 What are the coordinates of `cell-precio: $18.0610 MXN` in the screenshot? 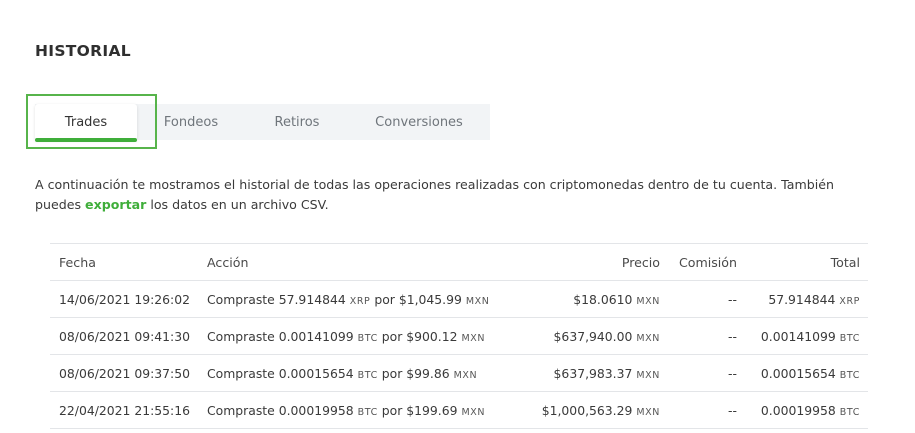 It's located at (593, 299).